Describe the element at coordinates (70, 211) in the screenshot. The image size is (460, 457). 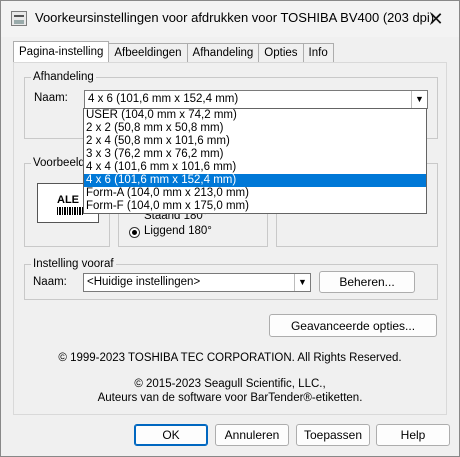
I see `barcode-icon` at that location.